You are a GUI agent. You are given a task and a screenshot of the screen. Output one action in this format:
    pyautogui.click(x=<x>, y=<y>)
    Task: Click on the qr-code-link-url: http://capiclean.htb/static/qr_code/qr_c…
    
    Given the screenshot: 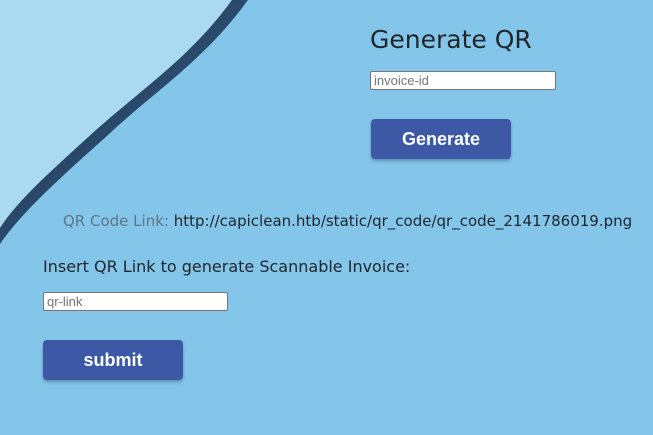 What is the action you would take?
    pyautogui.click(x=403, y=221)
    